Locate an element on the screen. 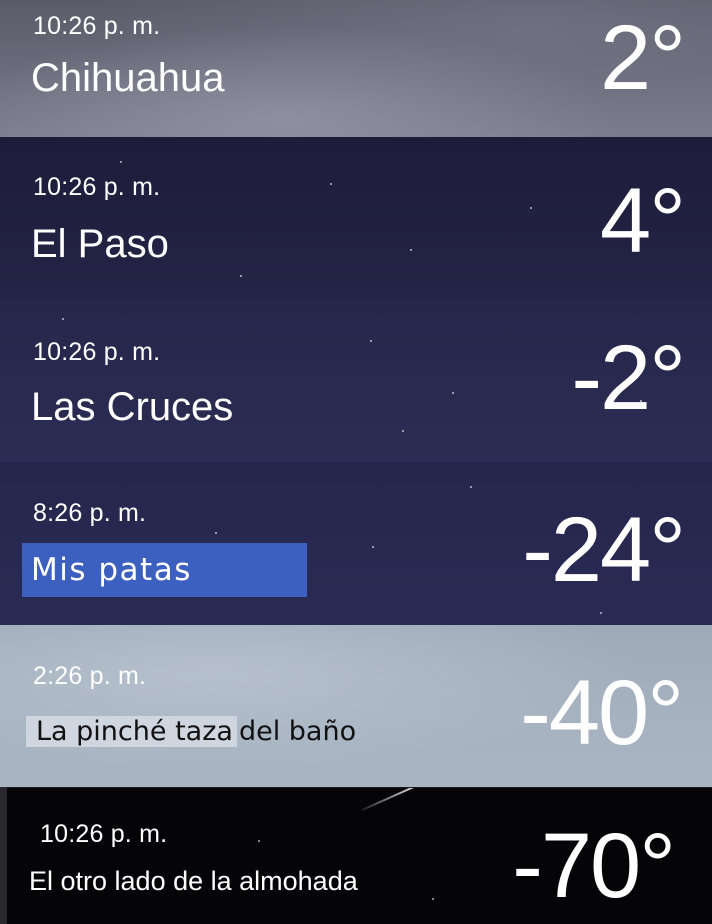  location-row-chihuahua: 10:26 p. m. Chihuahua 2° is located at coordinates (356, 68).